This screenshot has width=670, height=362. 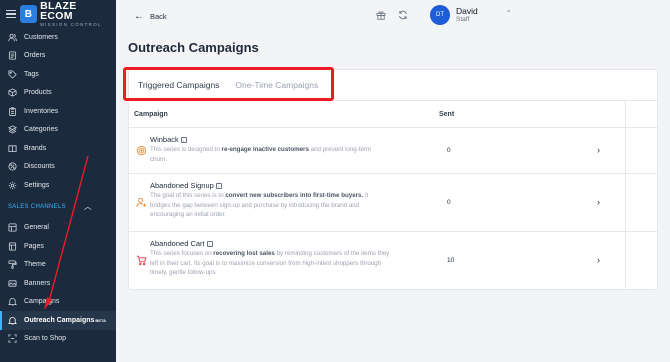 What do you see at coordinates (141, 201) in the screenshot?
I see `user-signup-icon` at bounding box center [141, 201].